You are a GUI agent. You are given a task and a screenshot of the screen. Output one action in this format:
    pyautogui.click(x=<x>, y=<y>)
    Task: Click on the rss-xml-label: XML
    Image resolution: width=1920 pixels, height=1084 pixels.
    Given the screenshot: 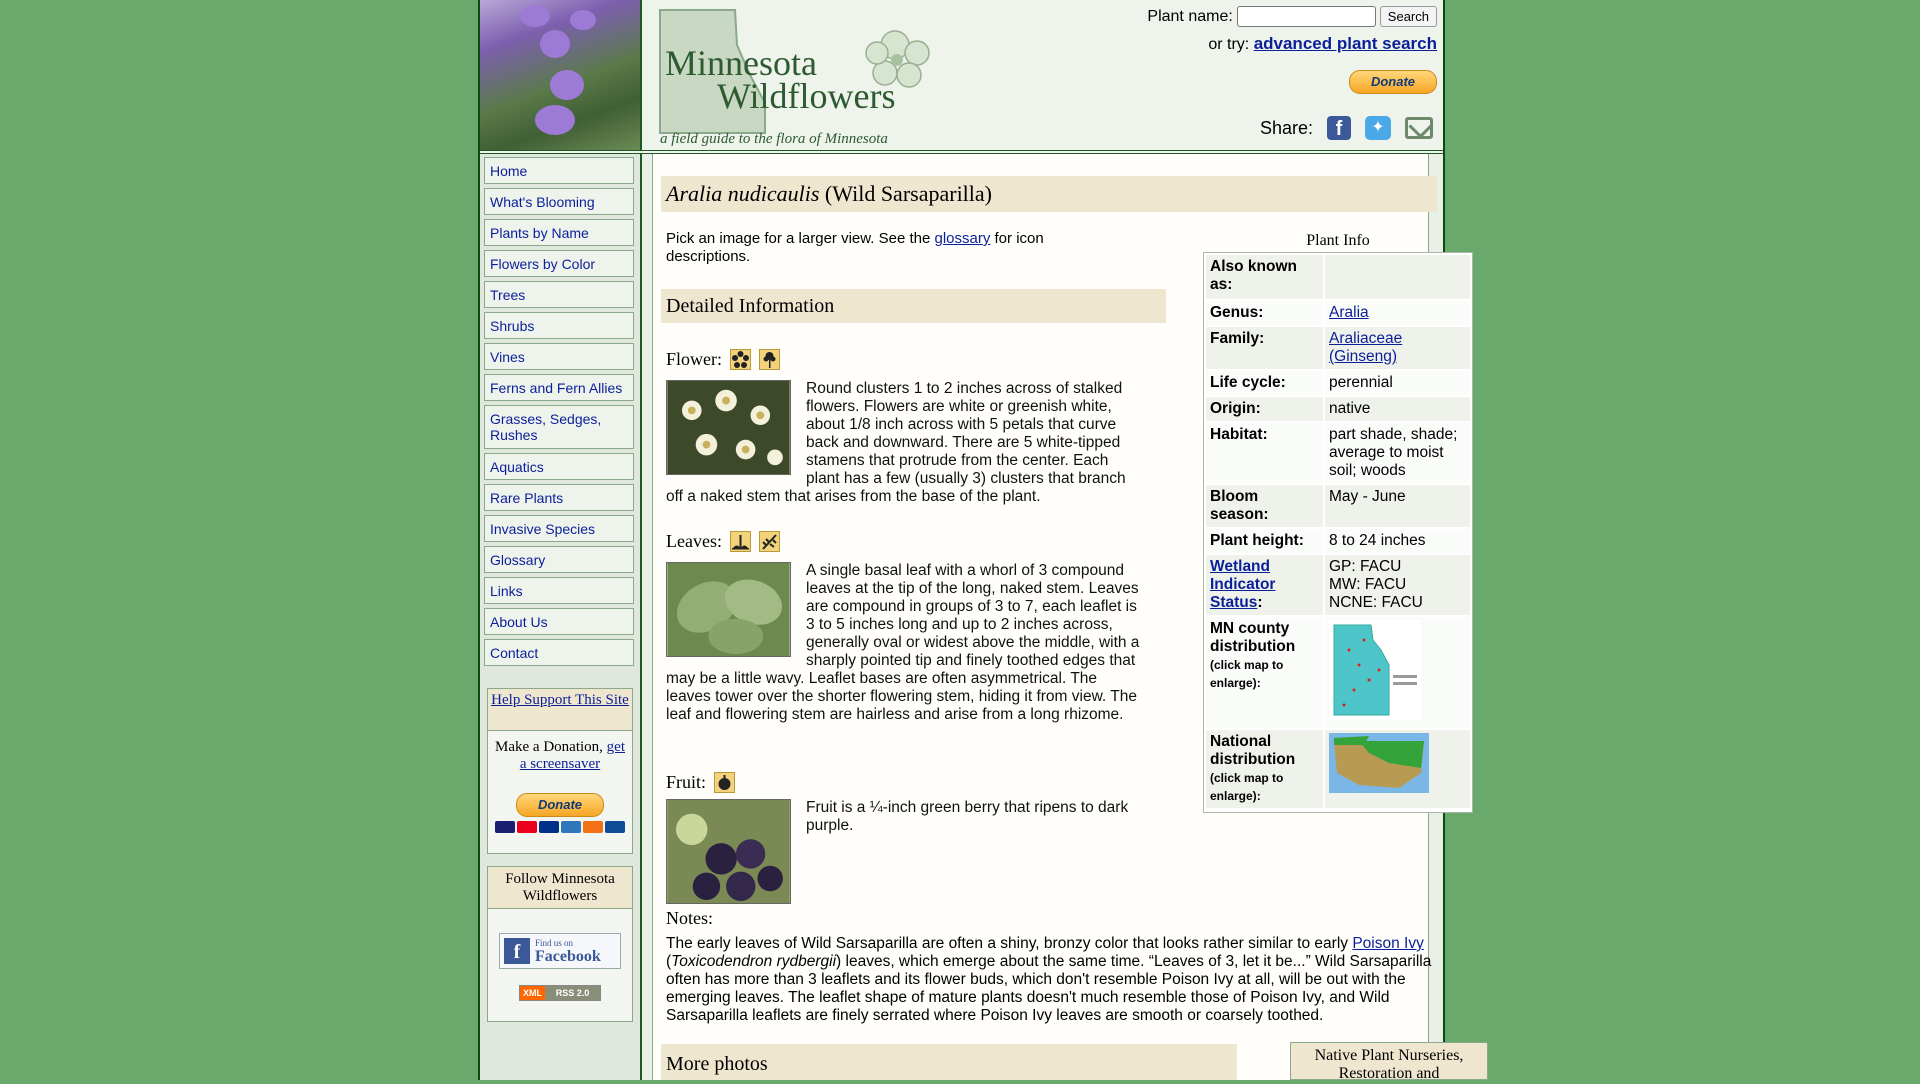 What is the action you would take?
    pyautogui.click(x=532, y=993)
    